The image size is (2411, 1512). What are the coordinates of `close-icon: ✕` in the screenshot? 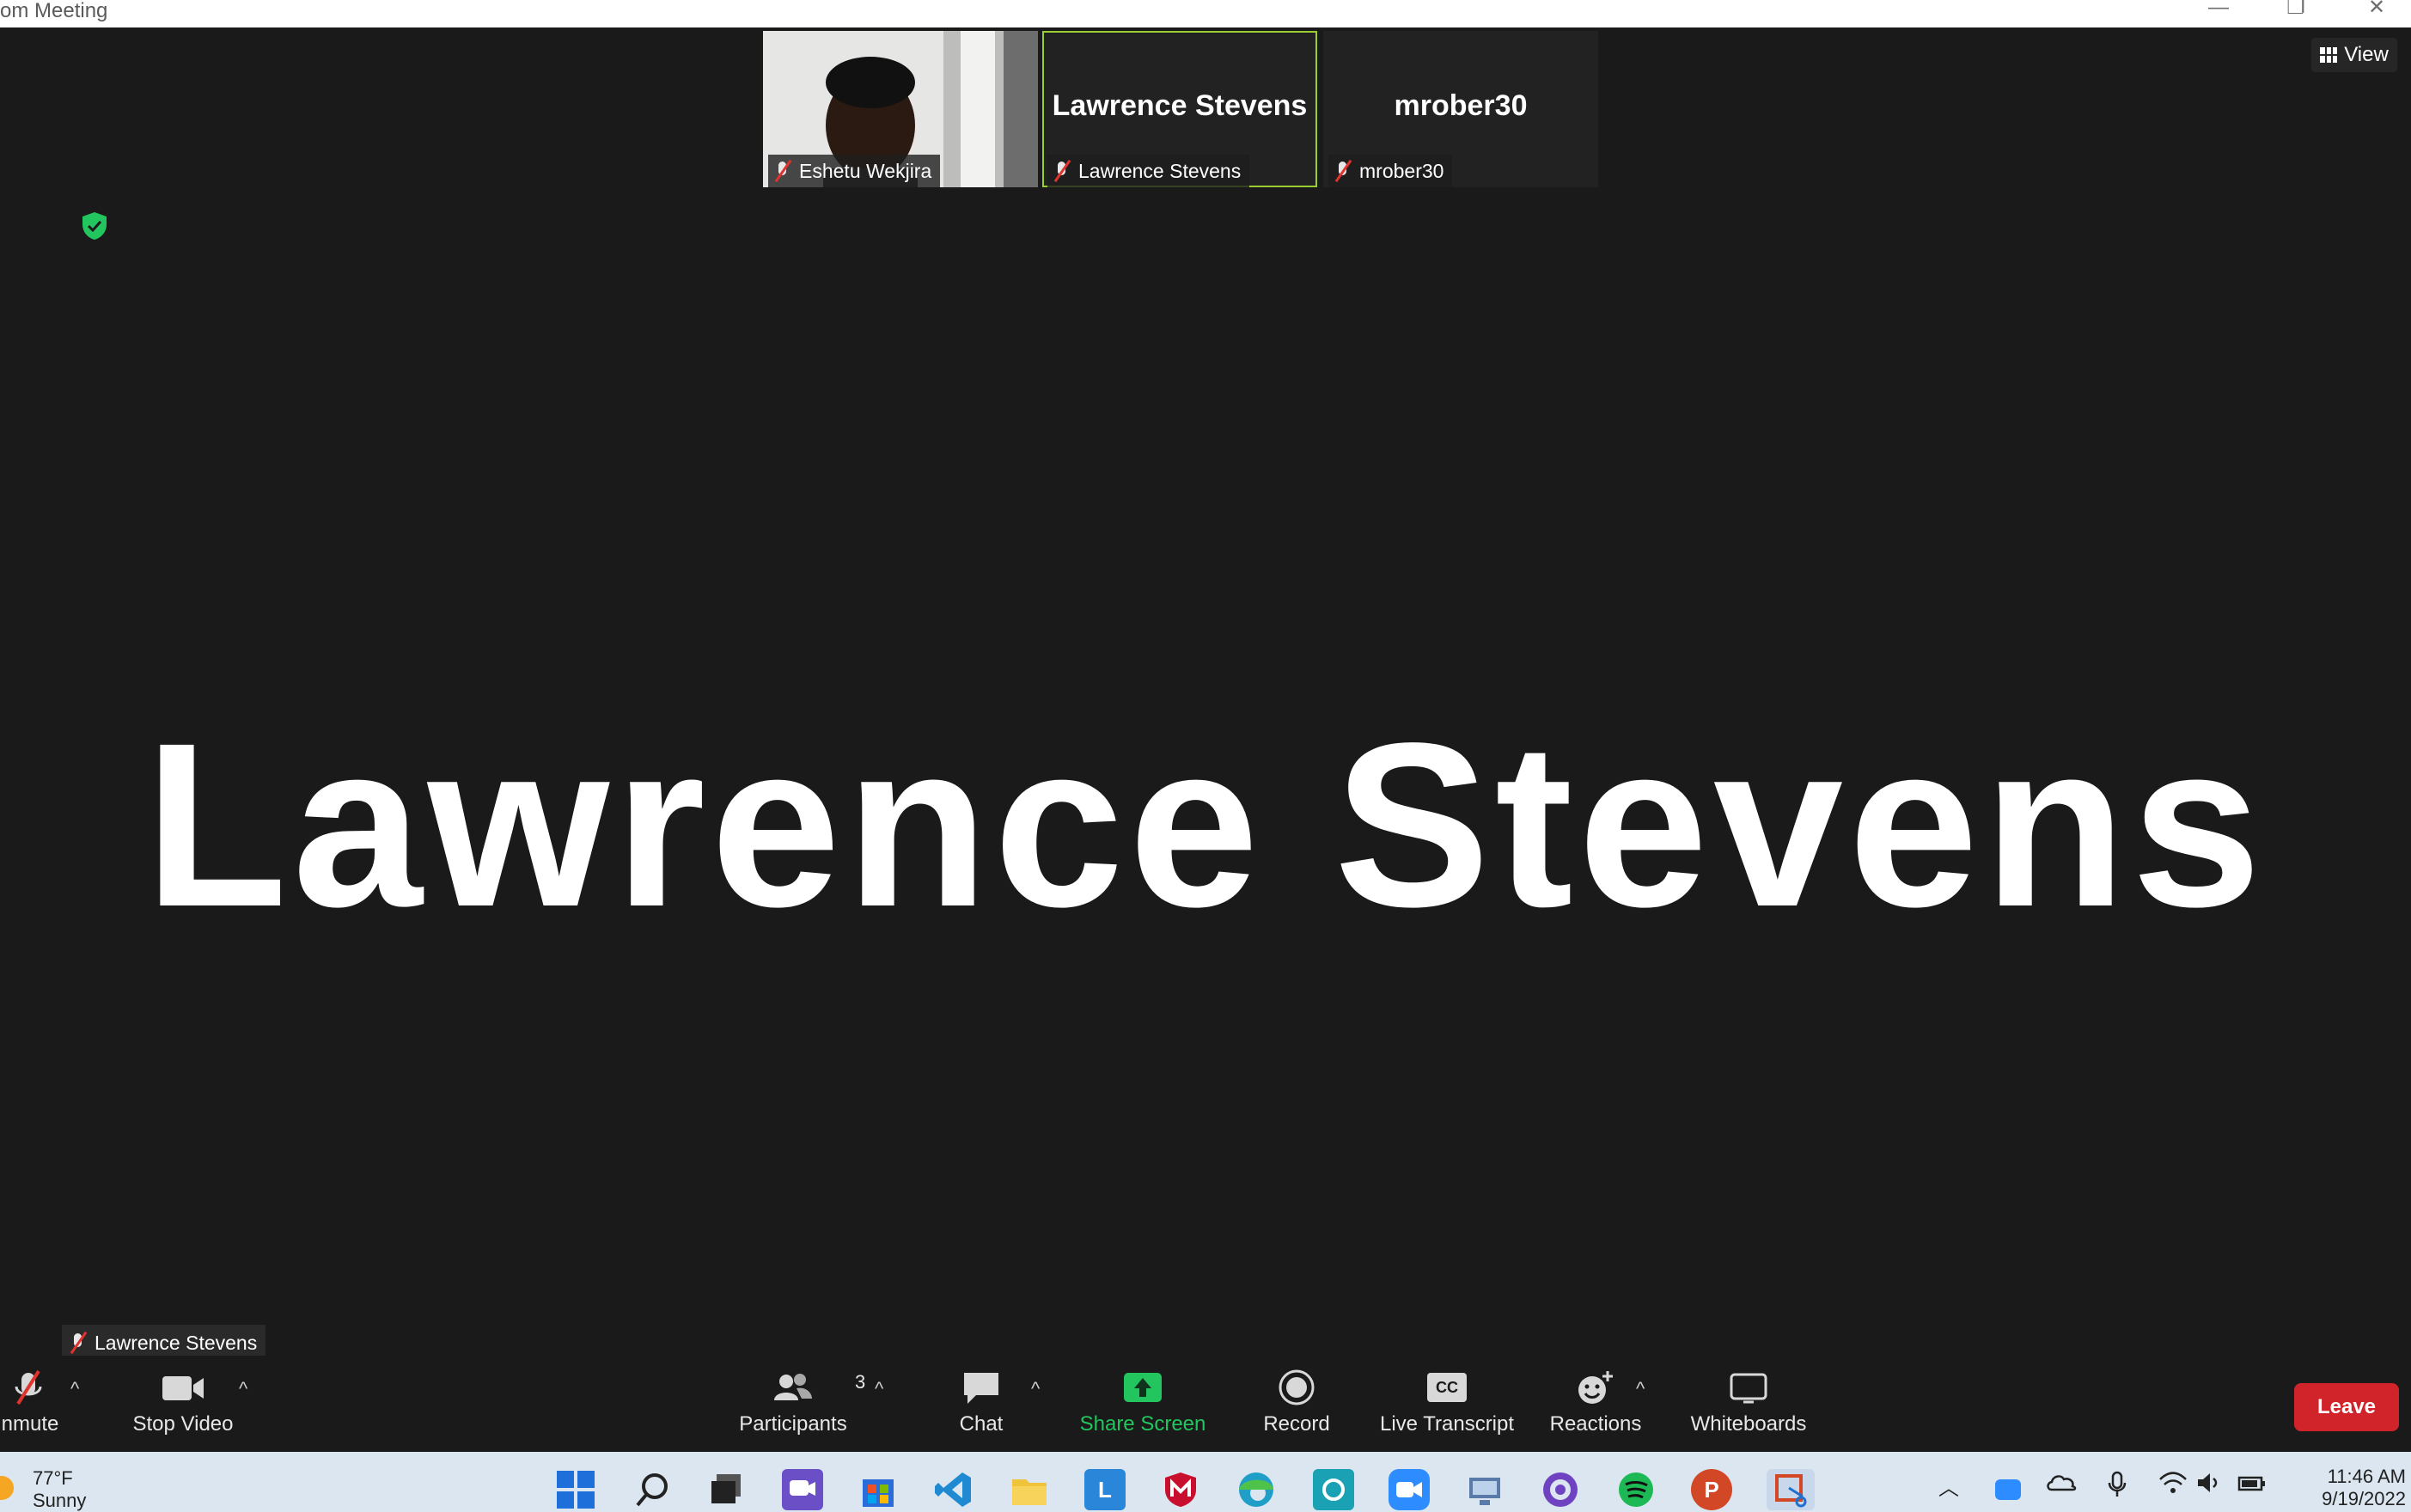 It's located at (2376, 9).